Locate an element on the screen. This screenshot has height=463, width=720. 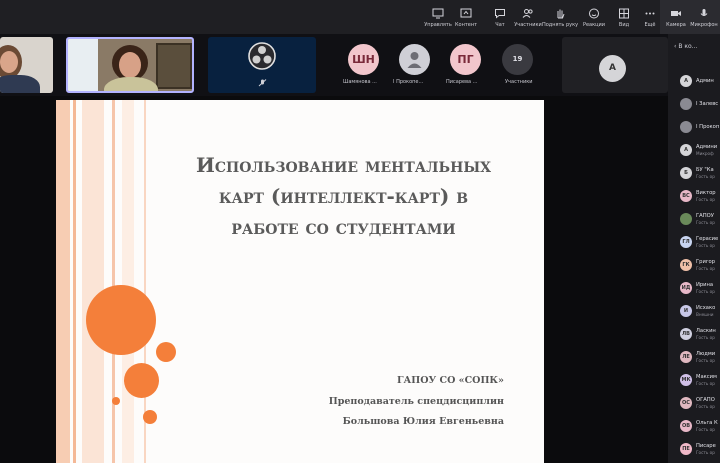
participant-avatar: ПЕ is located at coordinates (686, 449).